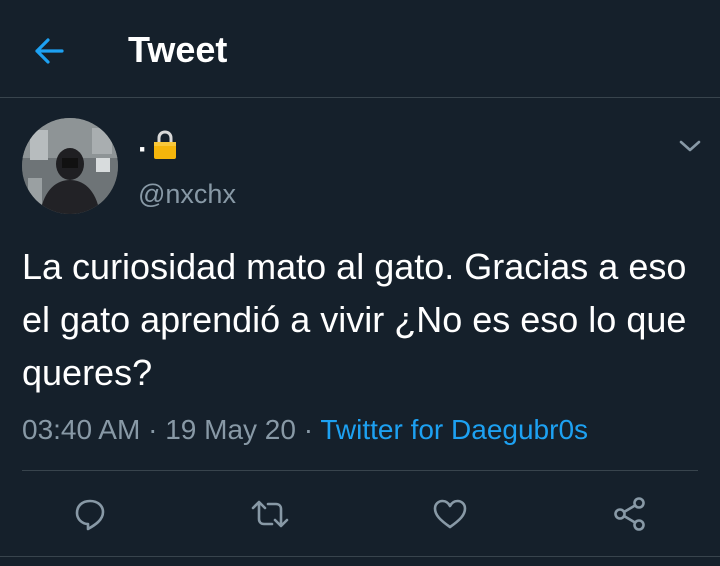 The width and height of the screenshot is (720, 566). I want to click on username: @nxchx, so click(187, 194).